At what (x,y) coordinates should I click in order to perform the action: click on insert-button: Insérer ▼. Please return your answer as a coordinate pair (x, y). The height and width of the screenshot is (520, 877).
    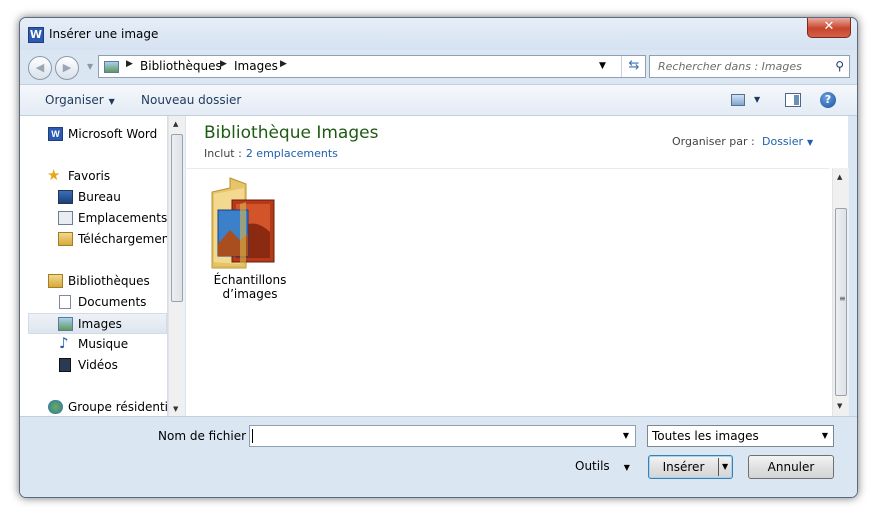
    Looking at the image, I should click on (690, 467).